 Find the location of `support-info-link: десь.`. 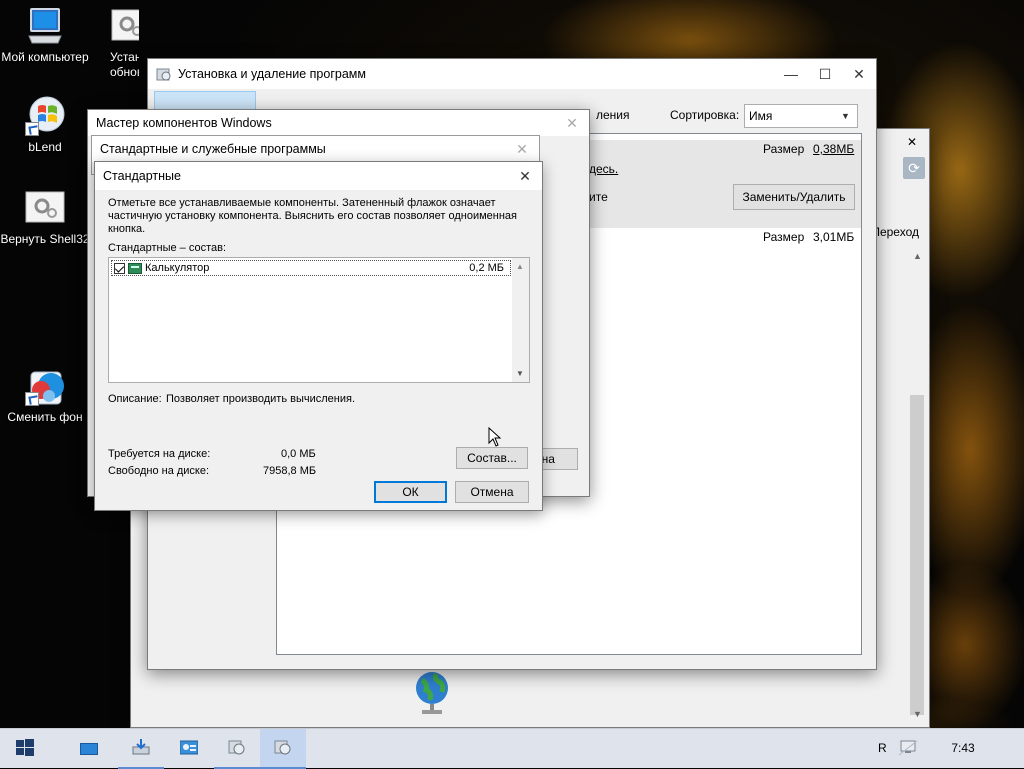

support-info-link: десь. is located at coordinates (603, 169).